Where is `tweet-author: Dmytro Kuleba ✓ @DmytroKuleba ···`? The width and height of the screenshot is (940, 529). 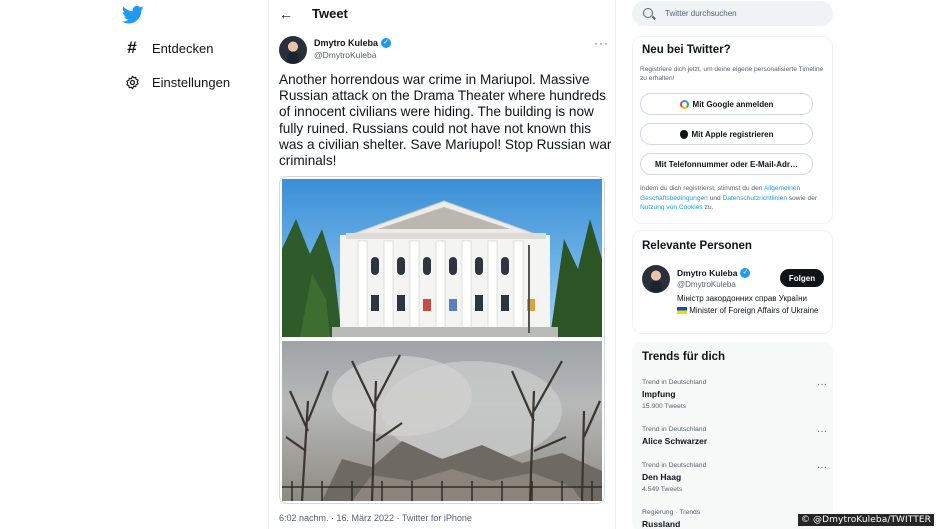 tweet-author: Dmytro Kuleba ✓ @DmytroKuleba ··· is located at coordinates (444, 51).